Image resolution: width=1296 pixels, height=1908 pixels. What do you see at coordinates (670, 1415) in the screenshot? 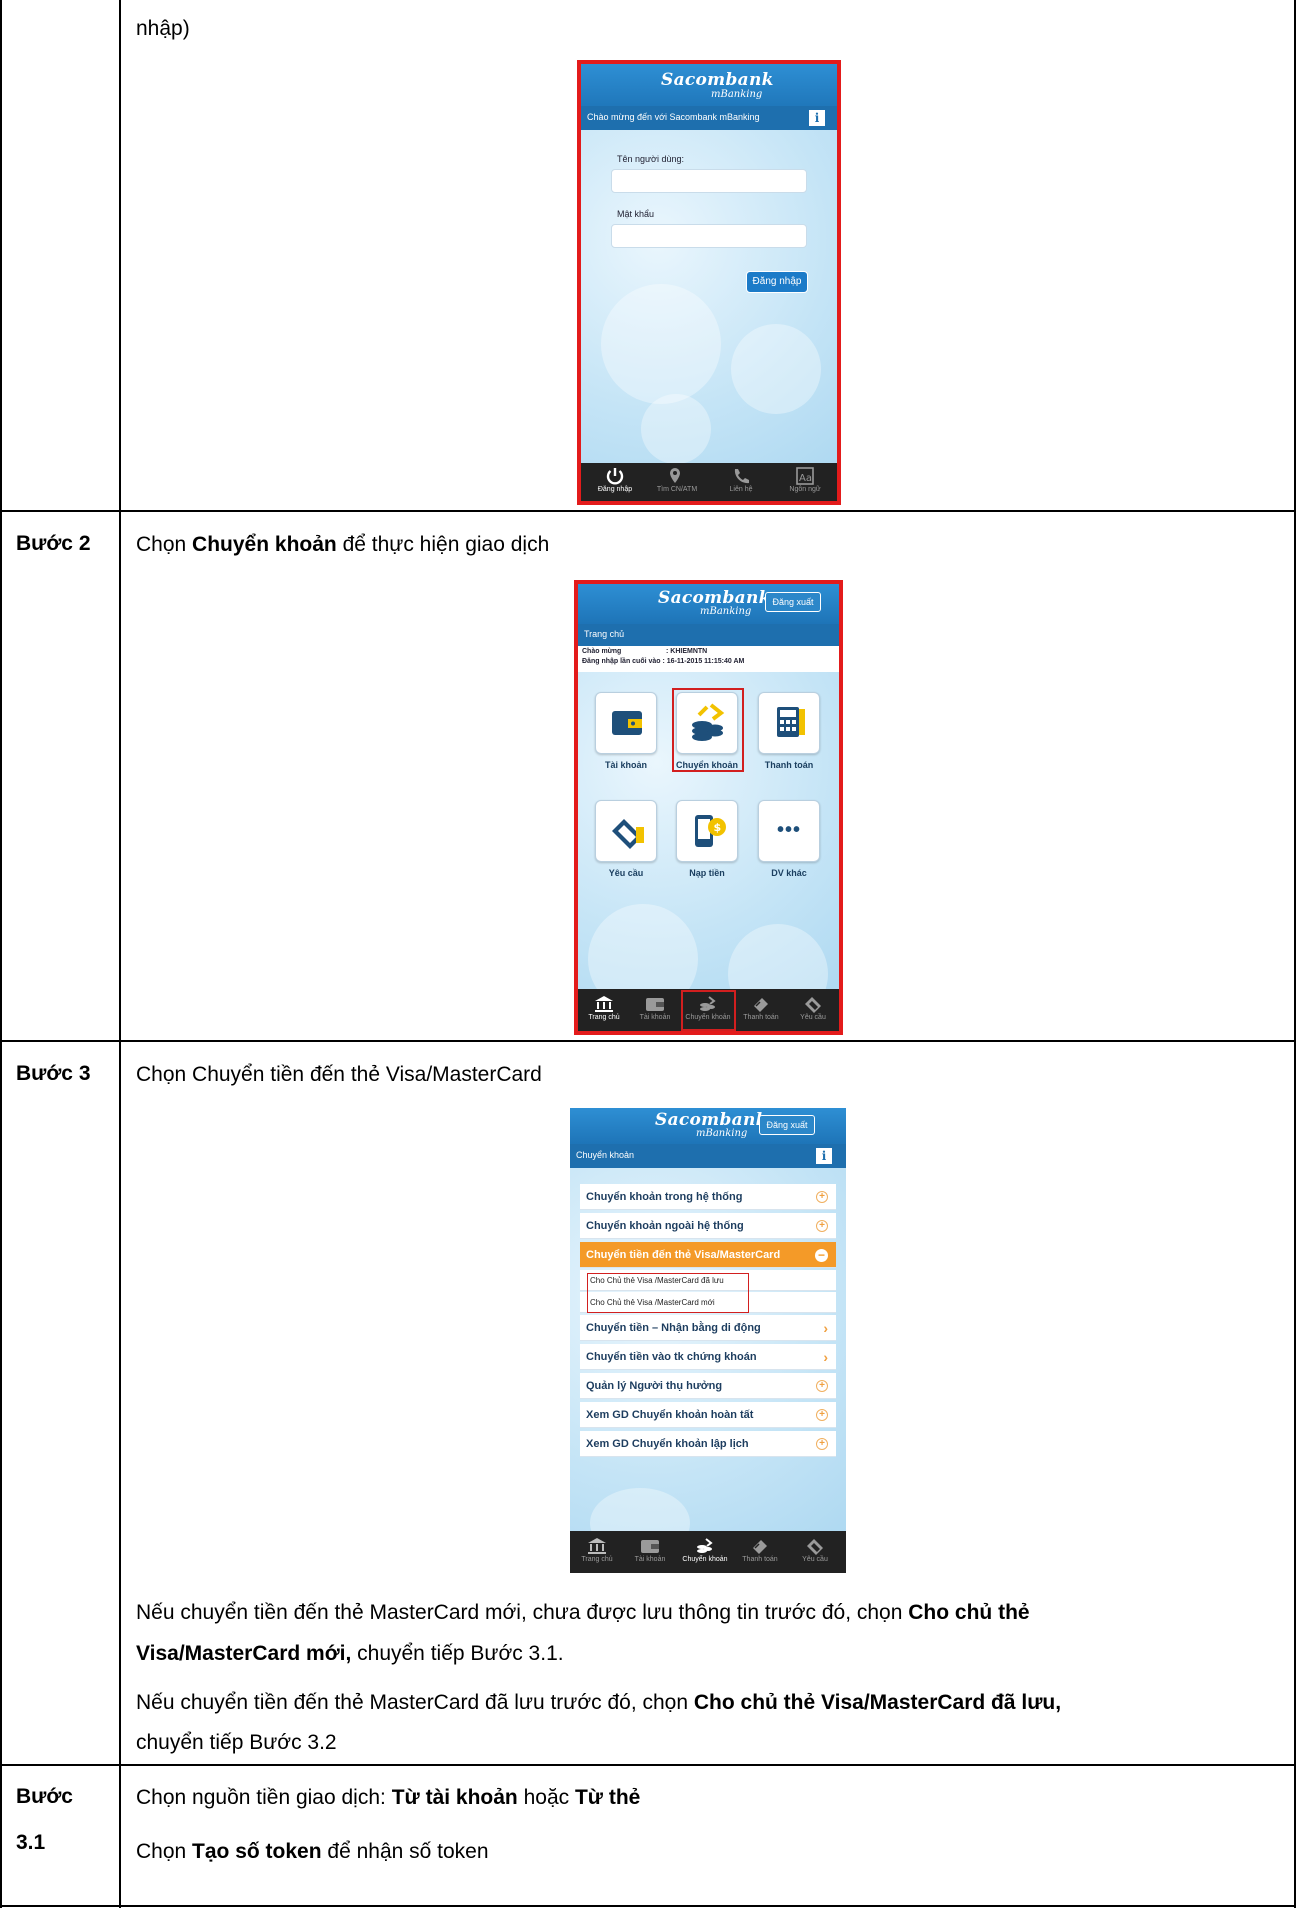
I see `menu-item-label: Xem GD Chuyển khoản hoàn tất` at bounding box center [670, 1415].